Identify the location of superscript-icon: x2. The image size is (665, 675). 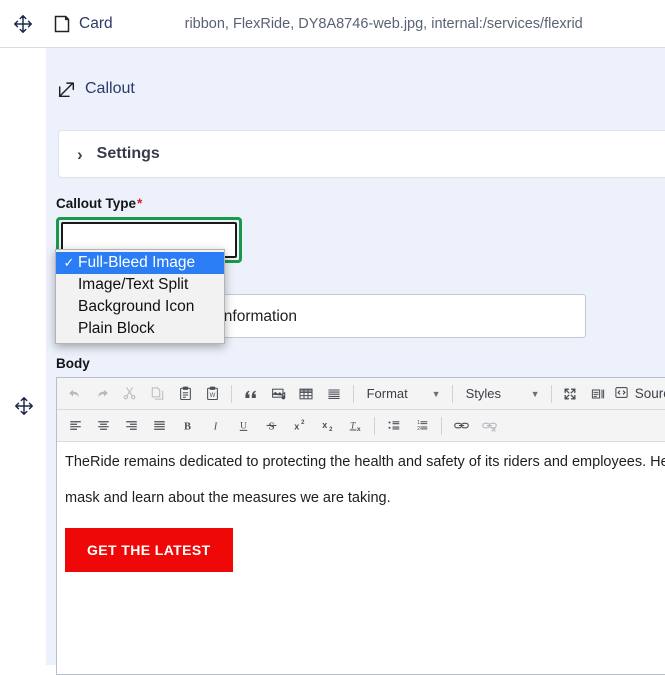
(299, 426).